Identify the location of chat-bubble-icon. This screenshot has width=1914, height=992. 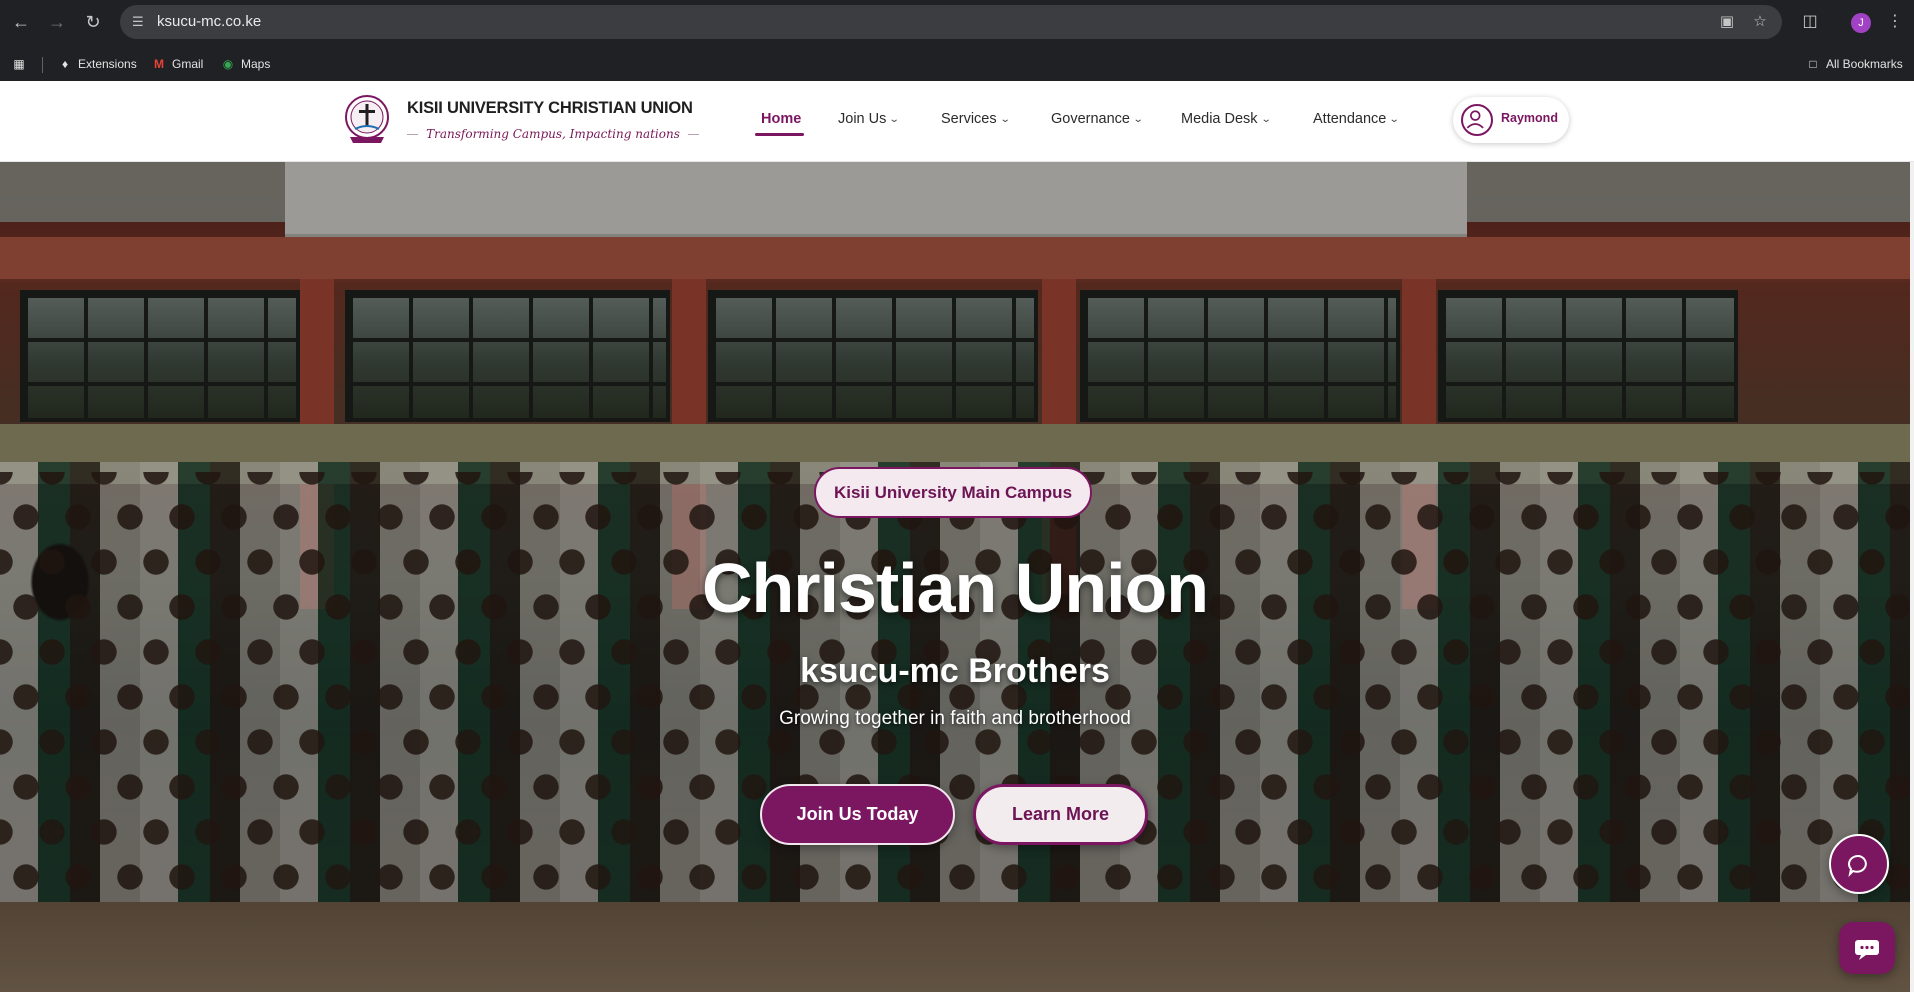
(1859, 864).